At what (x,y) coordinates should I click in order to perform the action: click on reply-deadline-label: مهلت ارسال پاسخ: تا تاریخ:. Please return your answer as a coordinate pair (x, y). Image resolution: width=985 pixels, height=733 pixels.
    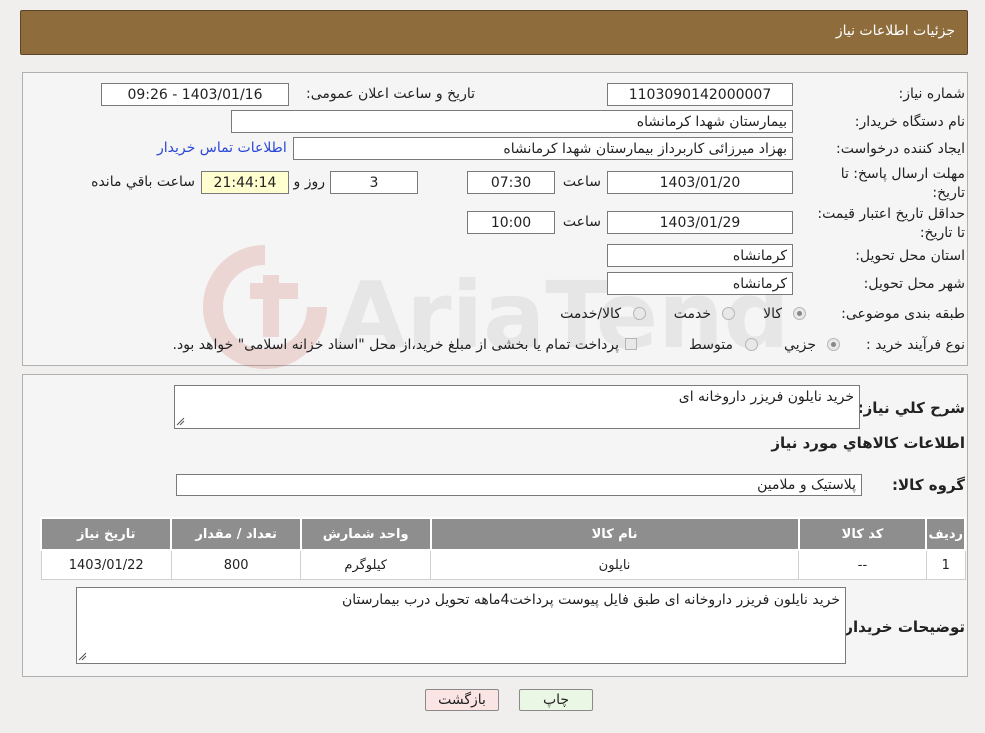
    Looking at the image, I should click on (902, 183).